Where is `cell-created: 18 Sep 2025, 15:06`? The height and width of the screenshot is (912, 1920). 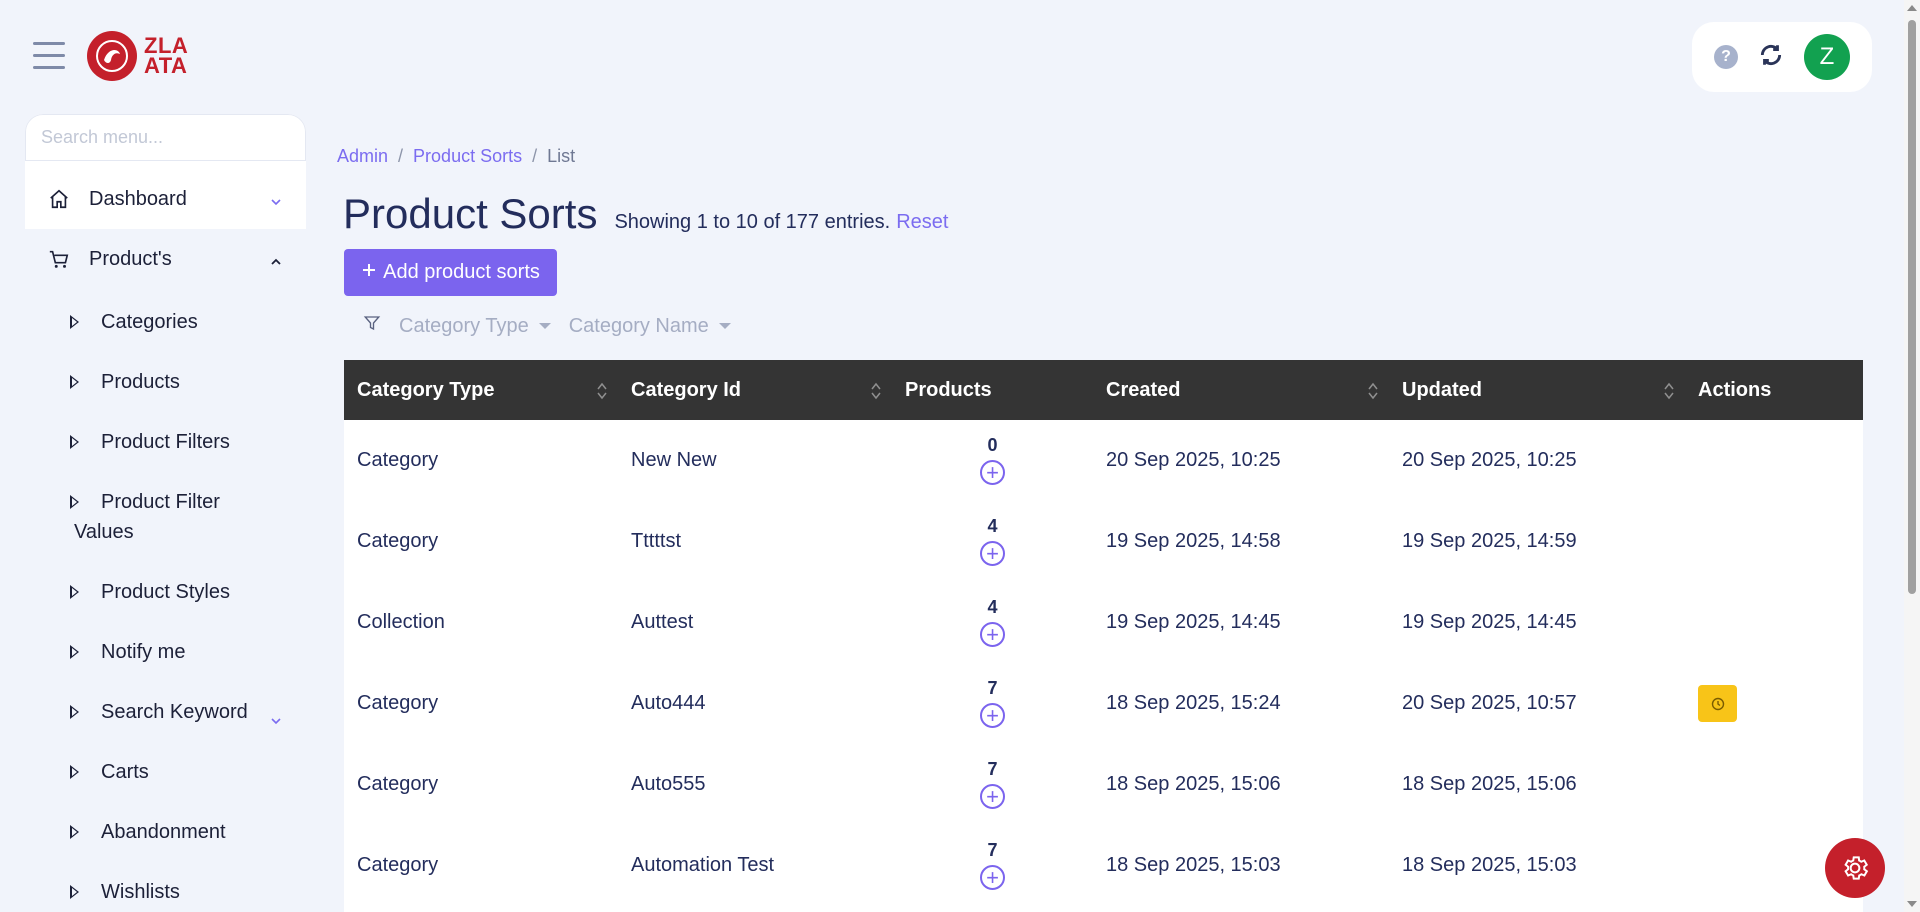
cell-created: 18 Sep 2025, 15:06 is located at coordinates (1193, 784).